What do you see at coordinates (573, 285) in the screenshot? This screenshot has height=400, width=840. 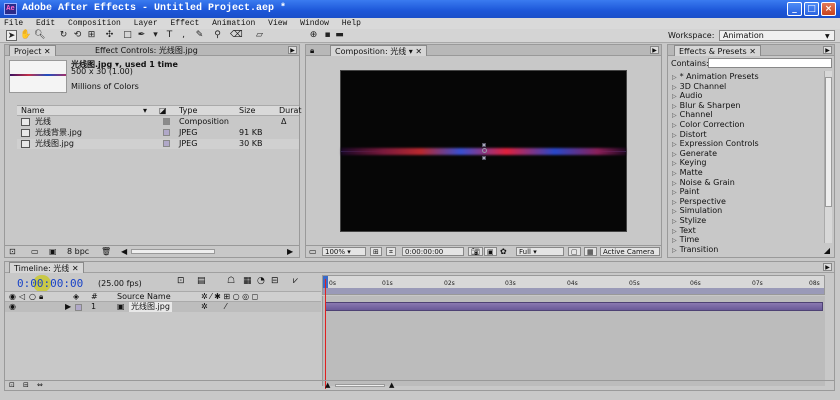 I see `time-ruler: 0s 01s 02s 03s 04s 05s 06s 07s 08s` at bounding box center [573, 285].